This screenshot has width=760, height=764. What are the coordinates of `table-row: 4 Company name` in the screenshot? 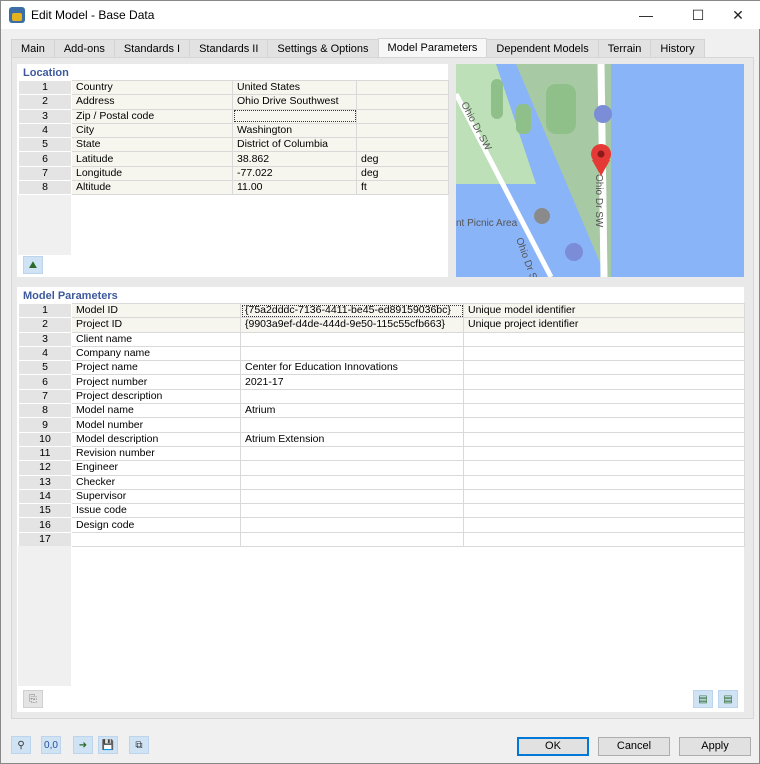 It's located at (381, 353).